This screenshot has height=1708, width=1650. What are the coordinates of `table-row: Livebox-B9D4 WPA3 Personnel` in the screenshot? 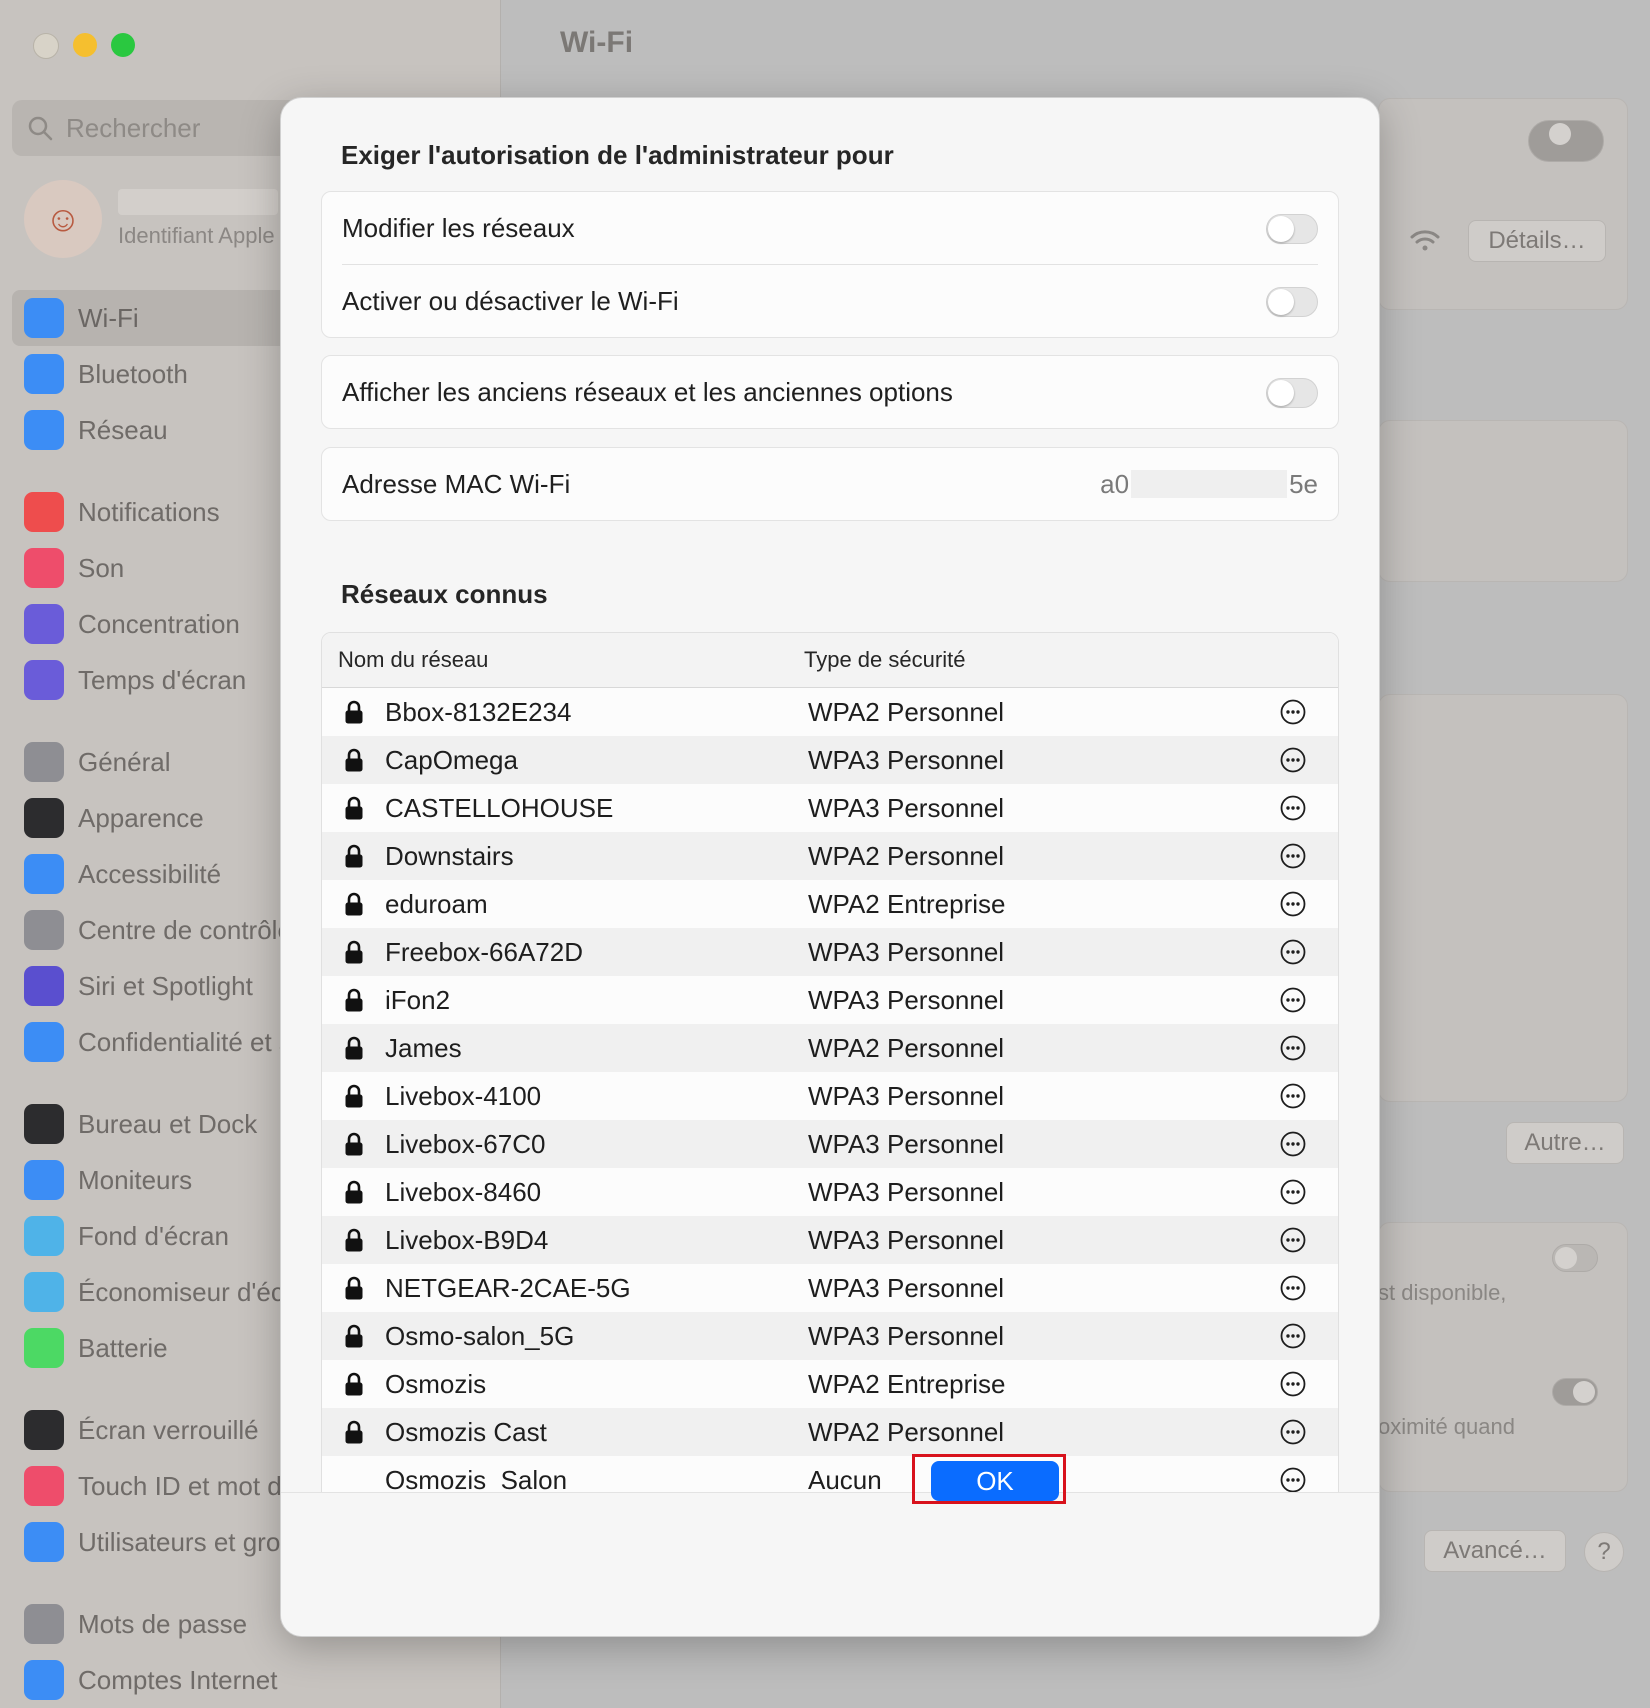 It's located at (830, 1240).